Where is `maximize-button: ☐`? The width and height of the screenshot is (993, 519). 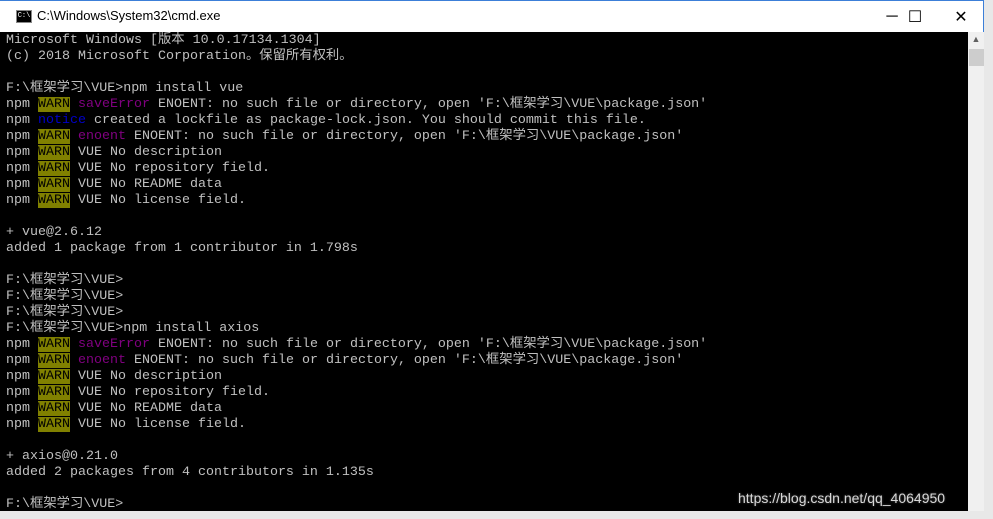 maximize-button: ☐ is located at coordinates (915, 16).